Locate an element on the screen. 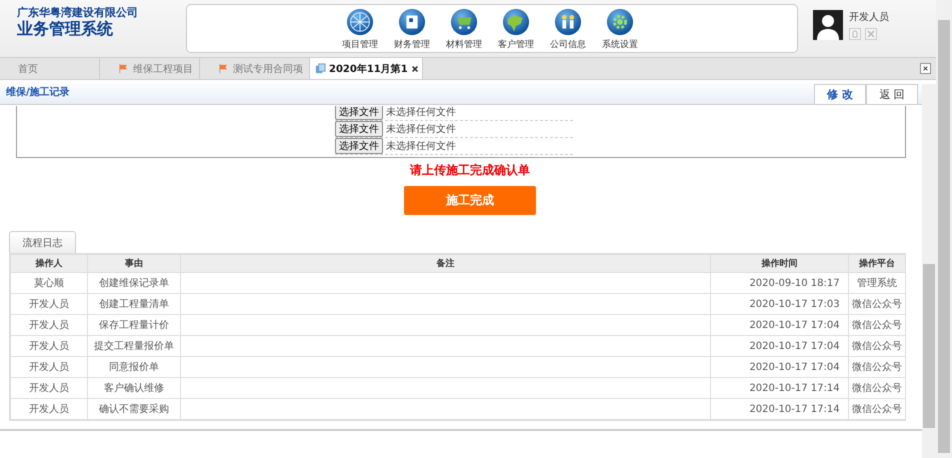 The height and width of the screenshot is (458, 952). table-cell: 提交工程量报价单 is located at coordinates (134, 346).